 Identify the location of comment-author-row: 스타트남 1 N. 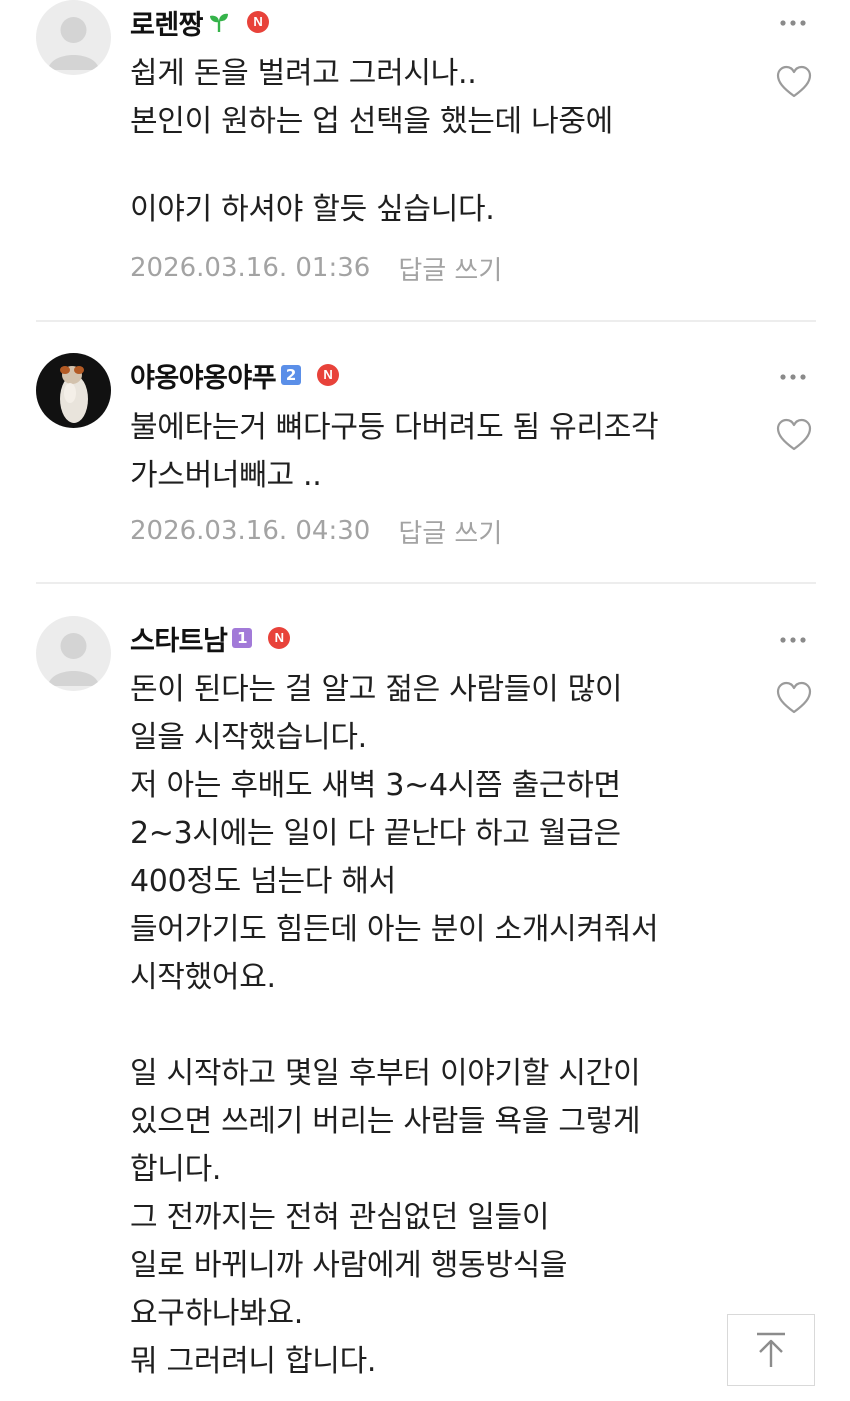
(210, 638).